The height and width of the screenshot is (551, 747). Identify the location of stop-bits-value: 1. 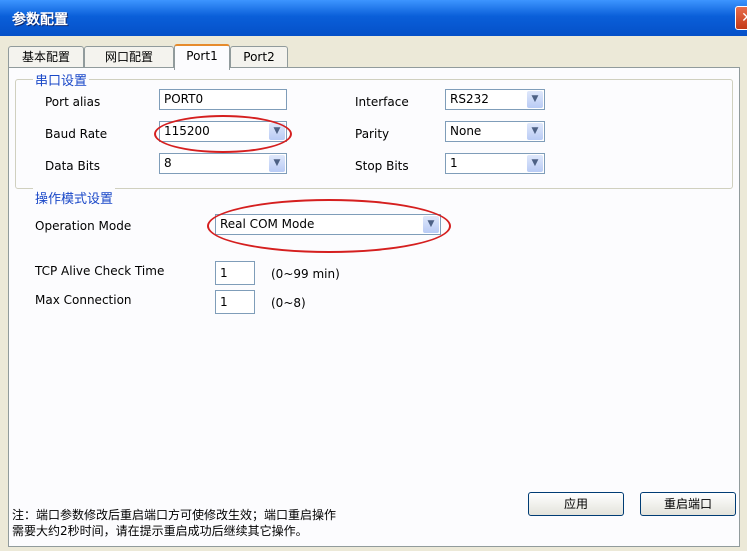
(454, 163).